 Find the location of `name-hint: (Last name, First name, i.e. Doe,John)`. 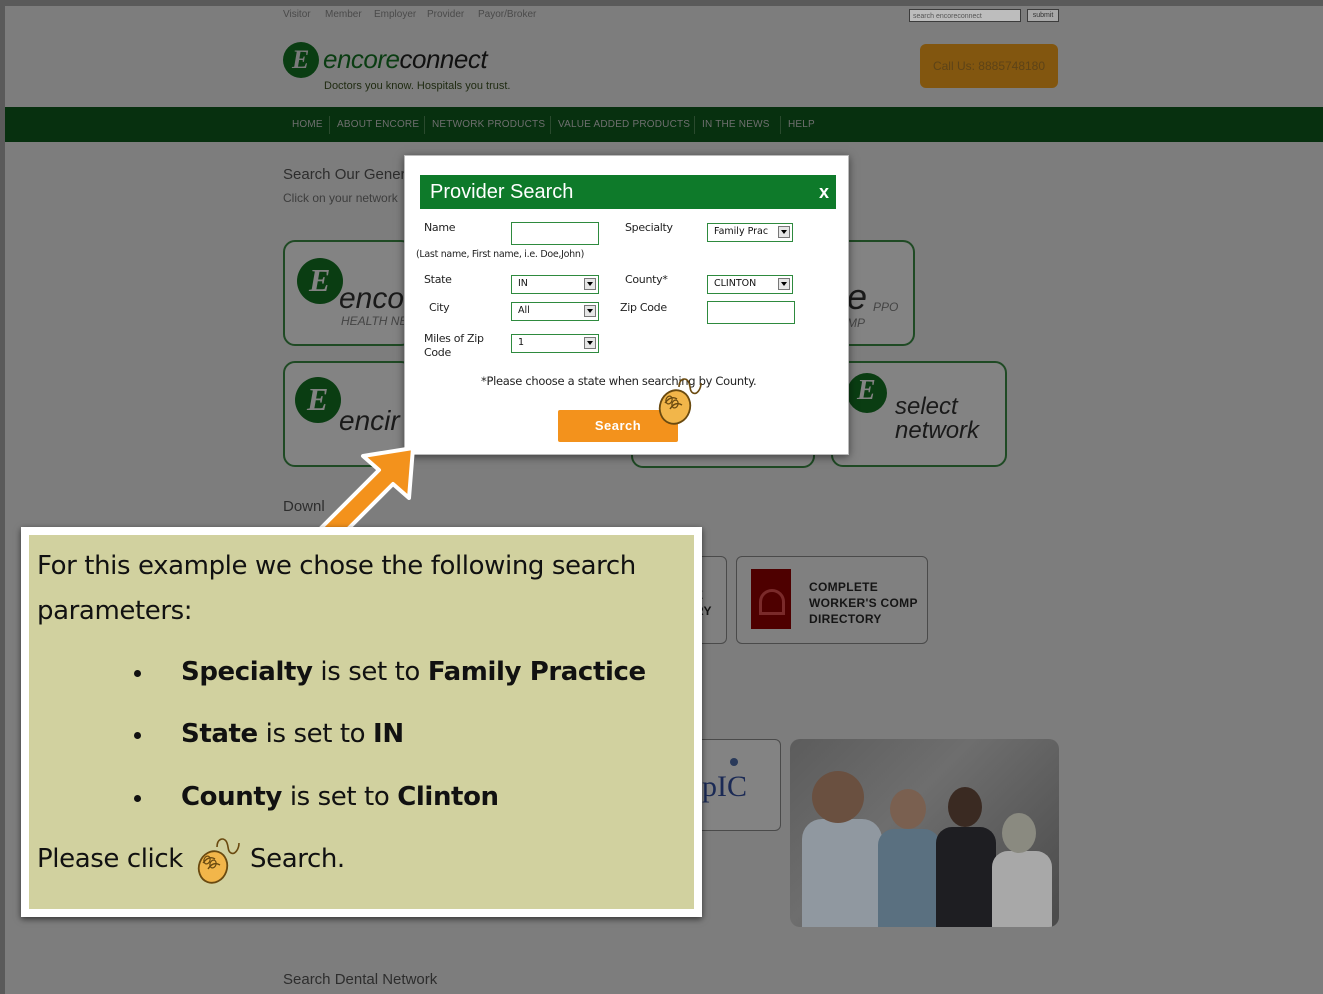

name-hint: (Last name, First name, i.e. Doe,John) is located at coordinates (500, 254).